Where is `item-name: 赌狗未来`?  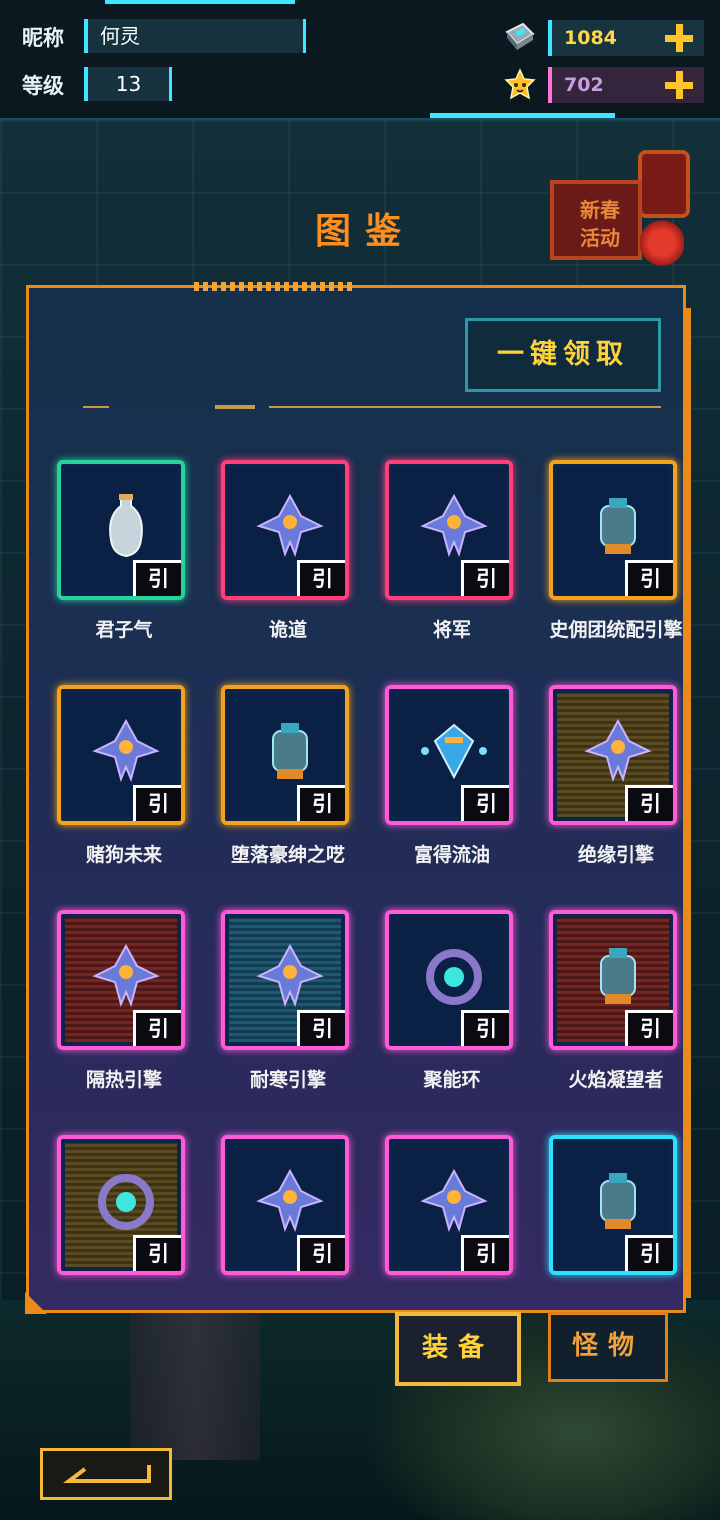 item-name: 赌狗未来 is located at coordinates (123, 855).